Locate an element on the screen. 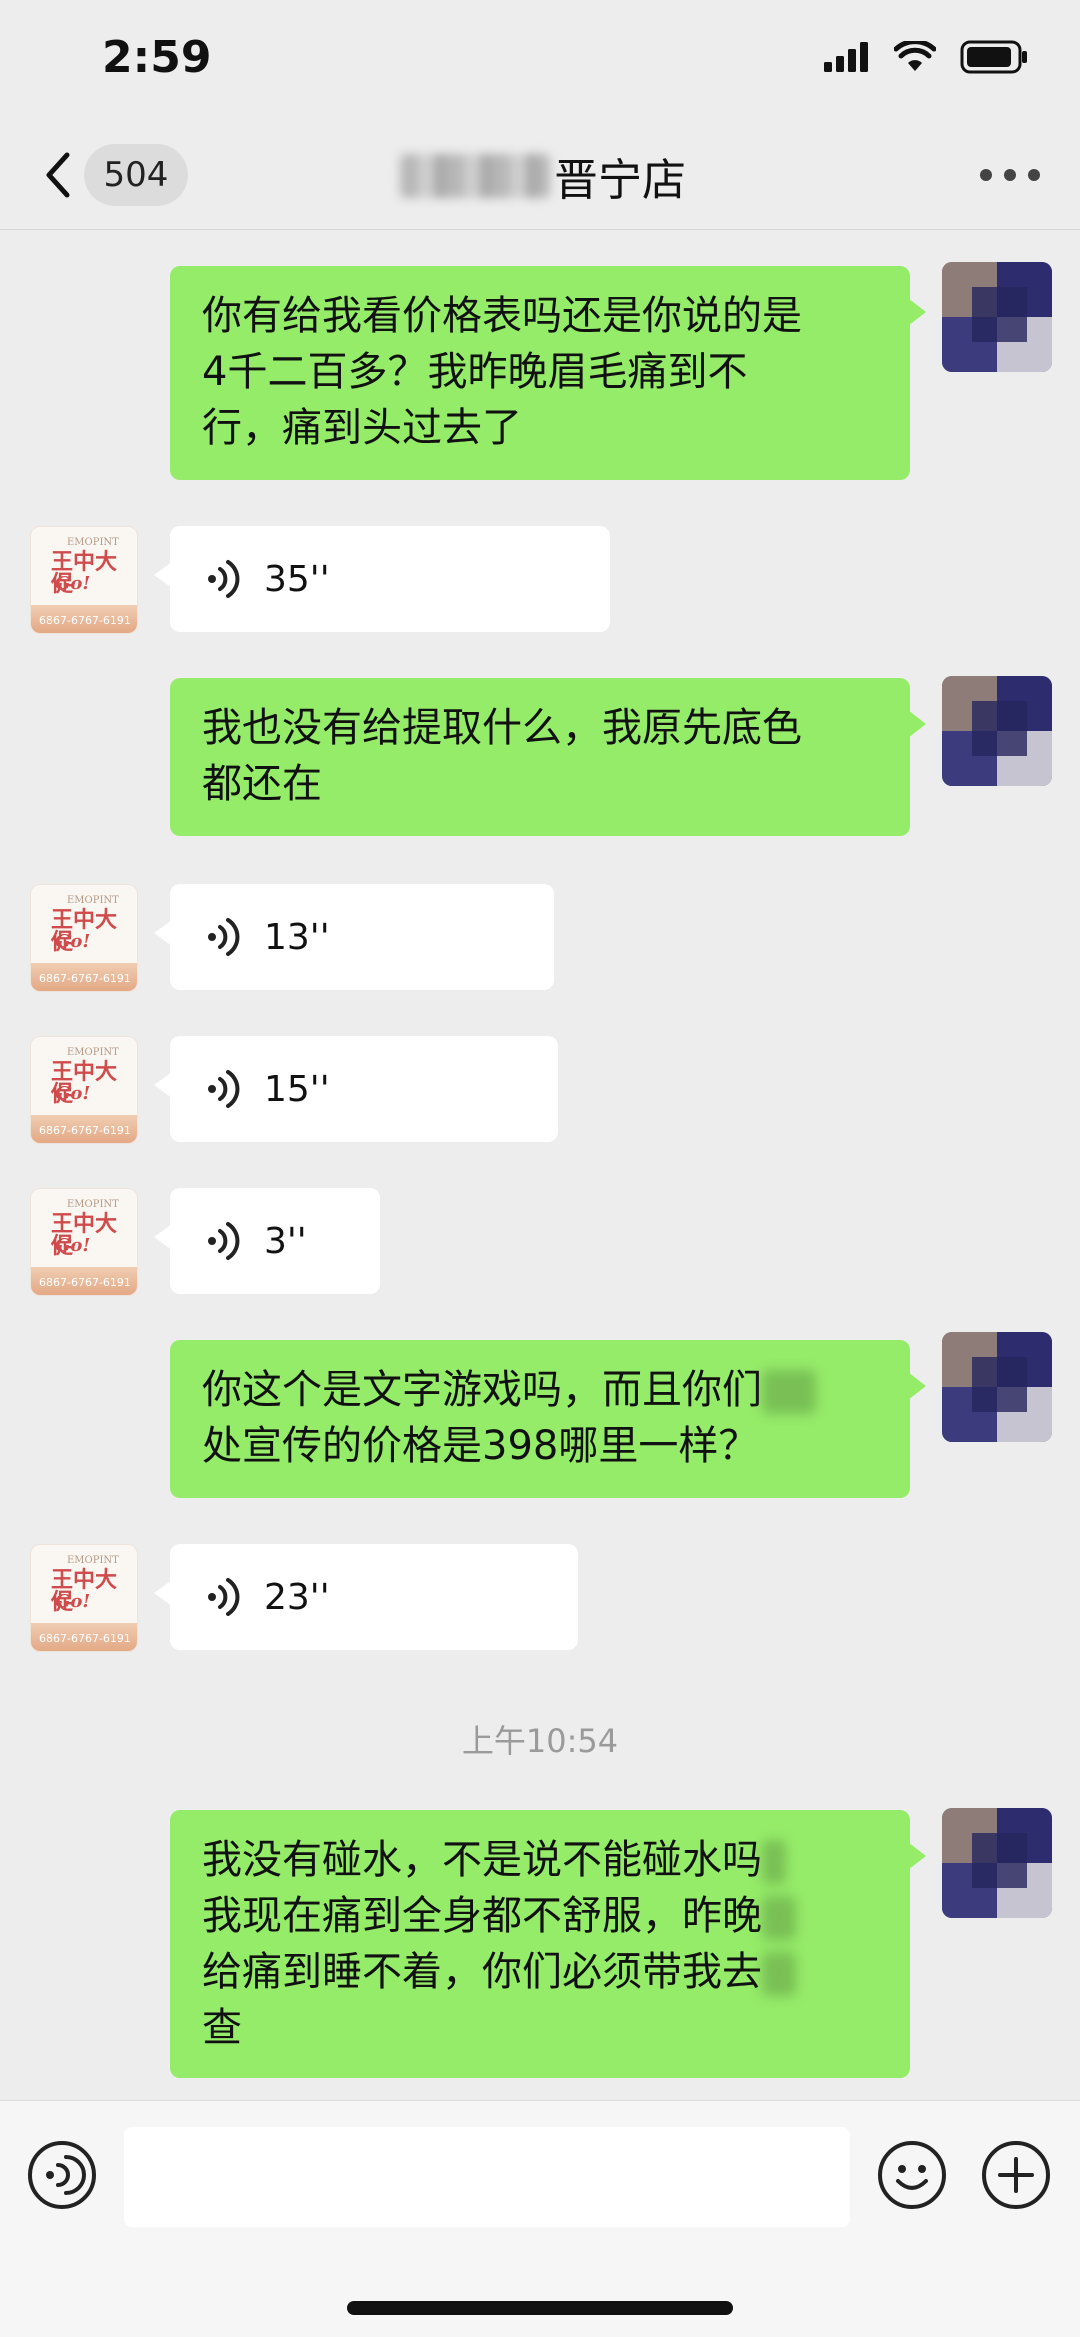  message-line: 行，痛到头过去了 is located at coordinates (362, 428).